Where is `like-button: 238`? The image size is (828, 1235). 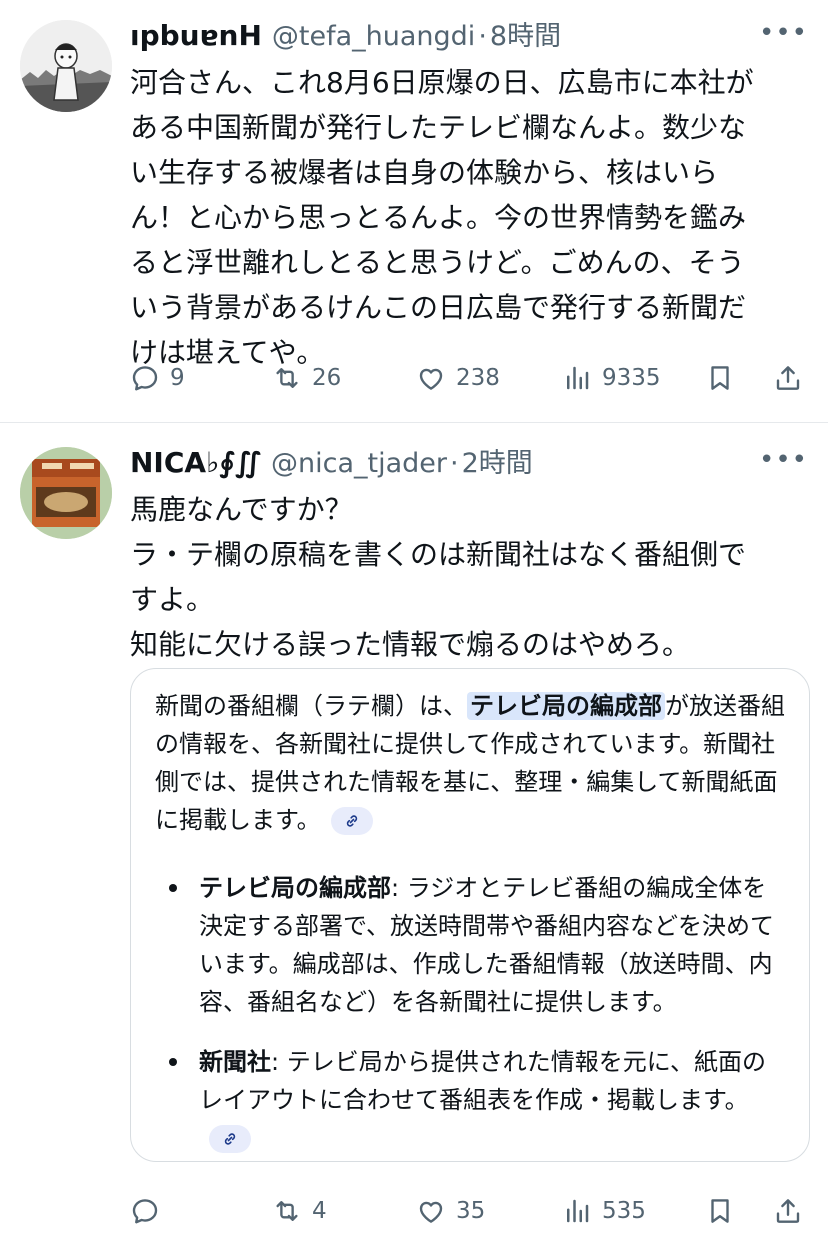
like-button: 238 is located at coordinates (458, 378).